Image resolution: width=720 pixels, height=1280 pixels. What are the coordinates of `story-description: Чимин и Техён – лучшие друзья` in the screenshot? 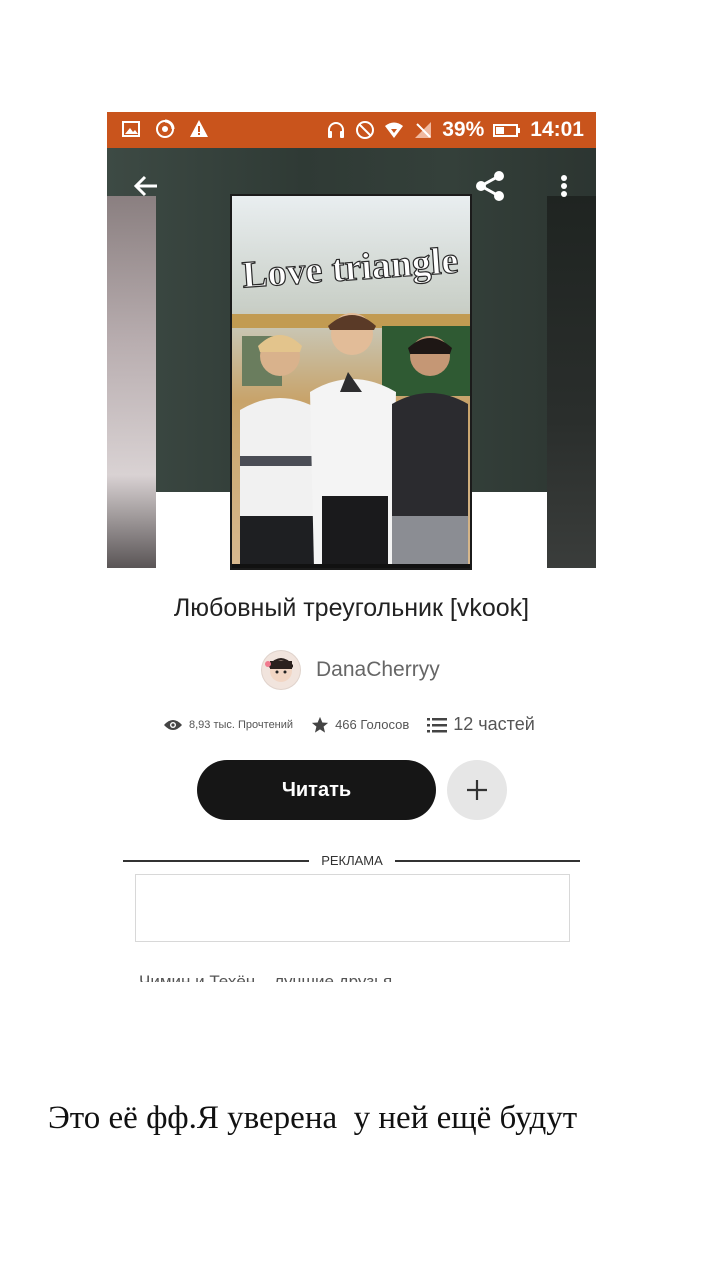 It's located at (266, 977).